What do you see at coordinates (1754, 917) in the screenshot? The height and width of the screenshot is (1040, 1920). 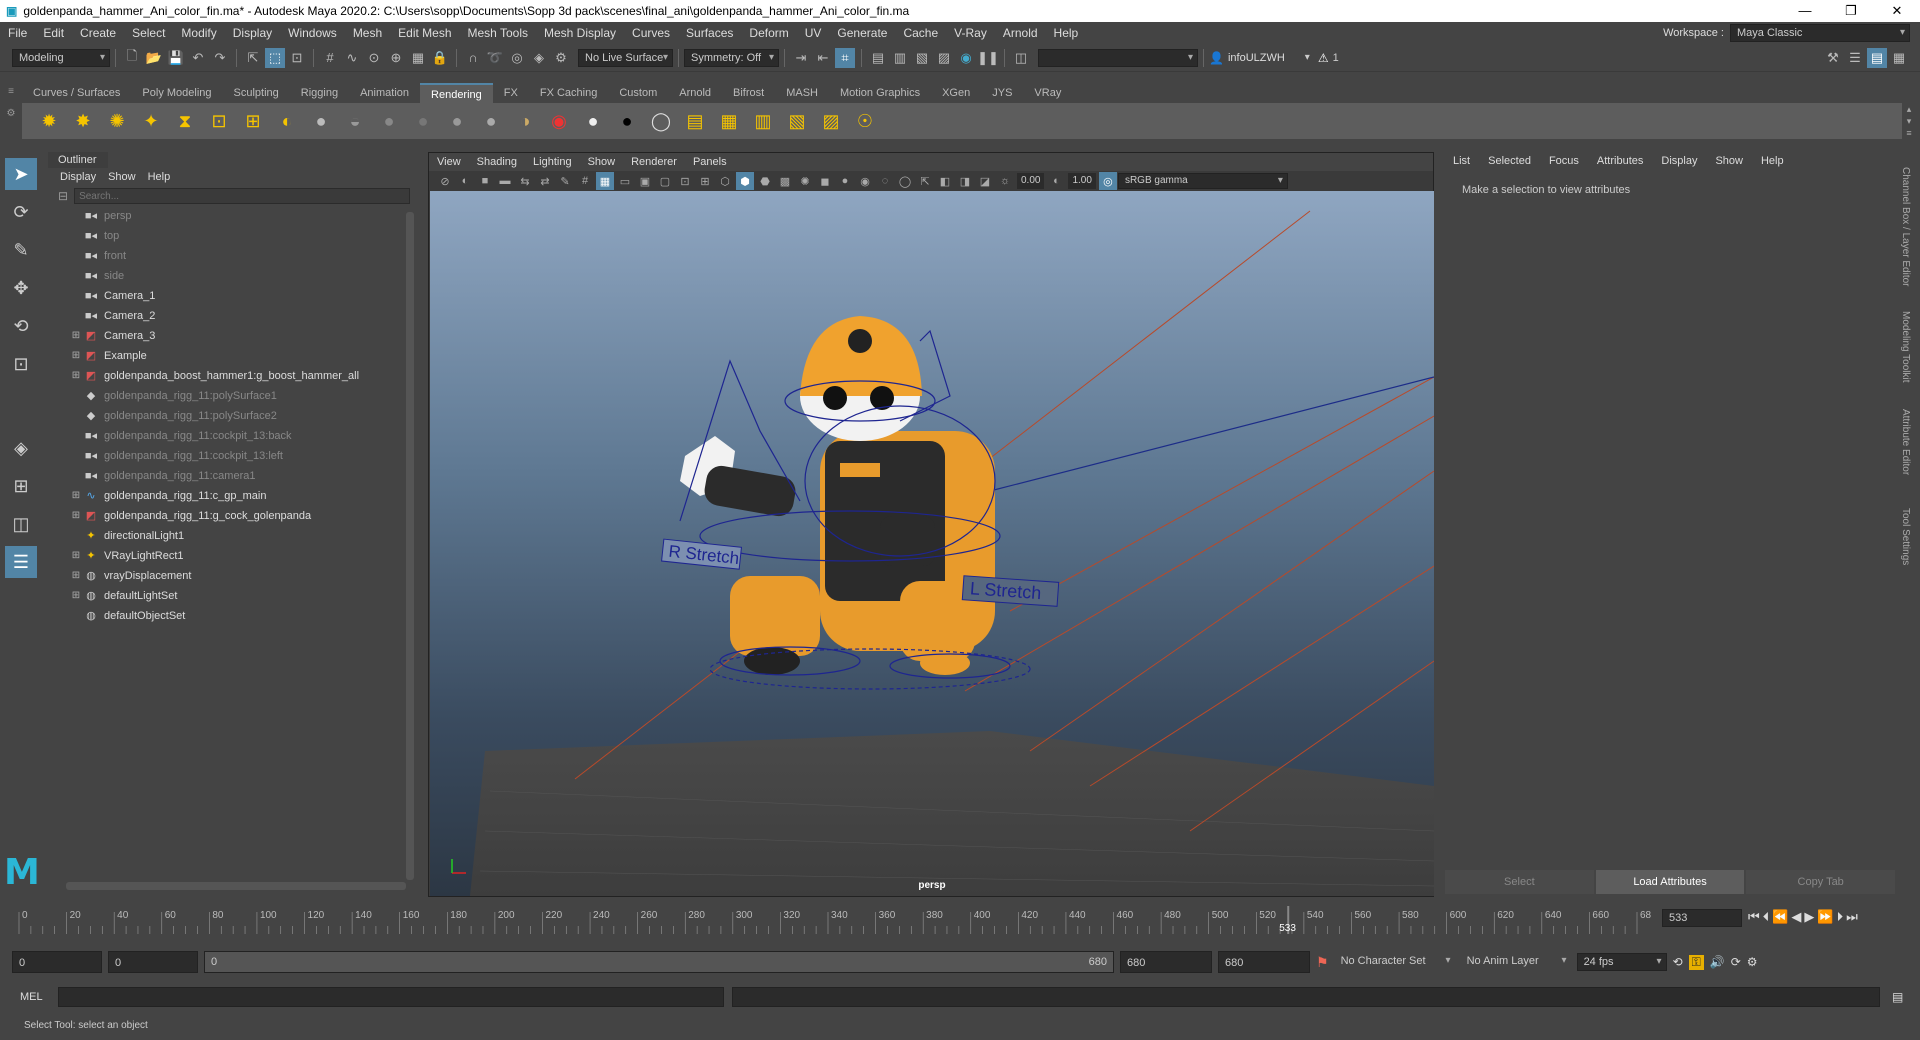 I see `go-to-start-icon: ⏮` at bounding box center [1754, 917].